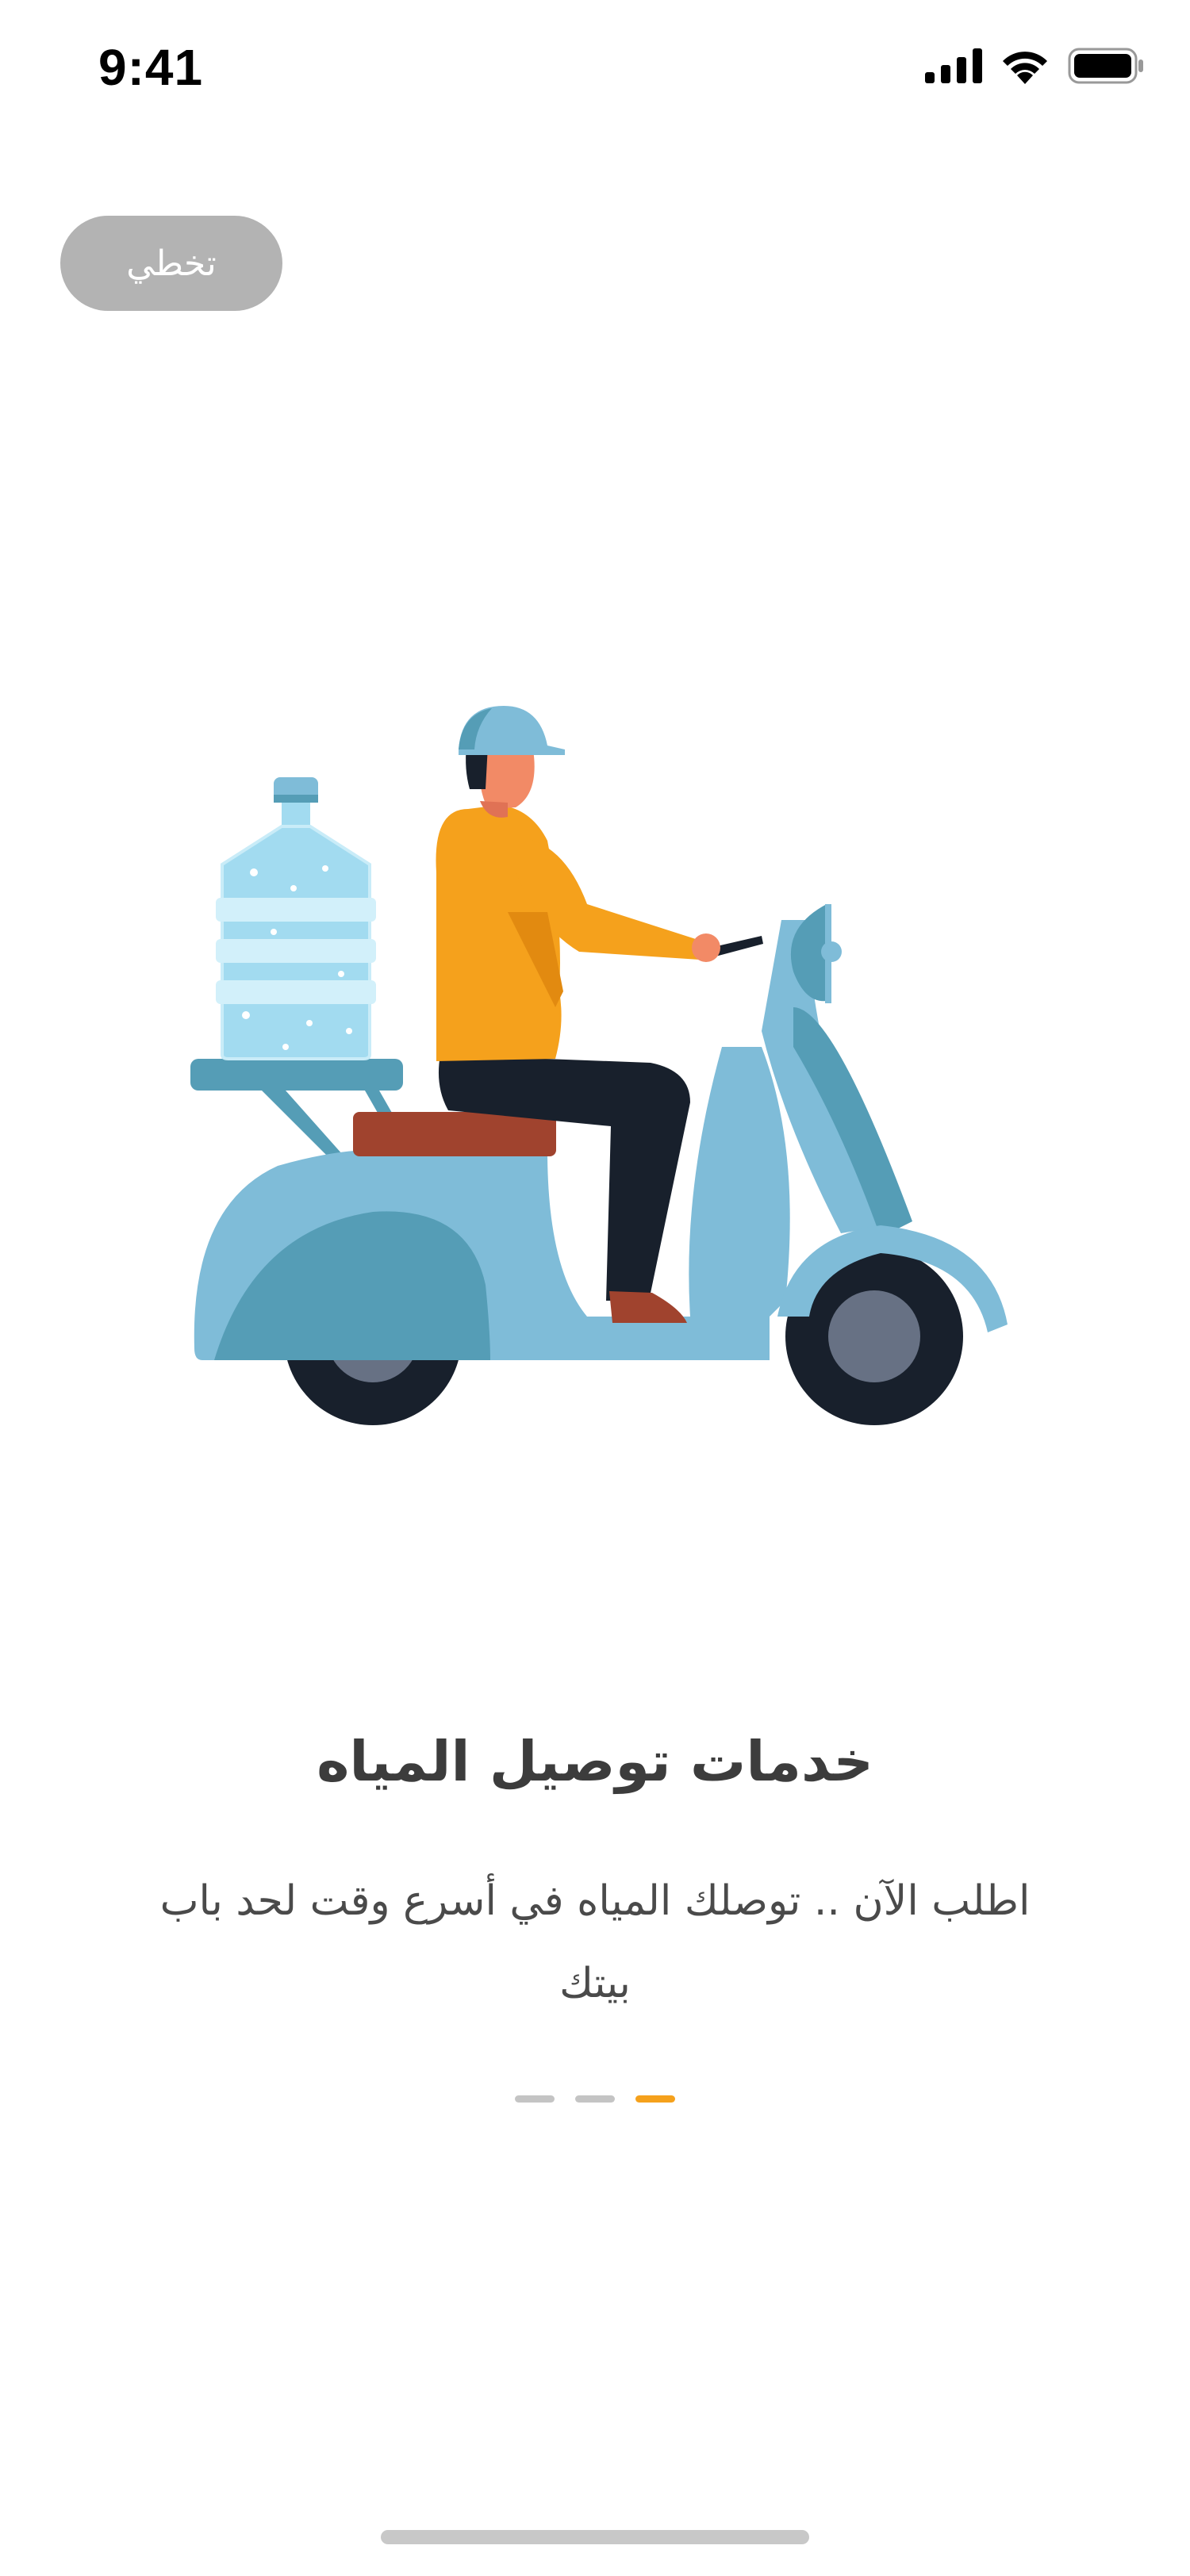  Describe the element at coordinates (953, 66) in the screenshot. I see `signal-icon` at that location.